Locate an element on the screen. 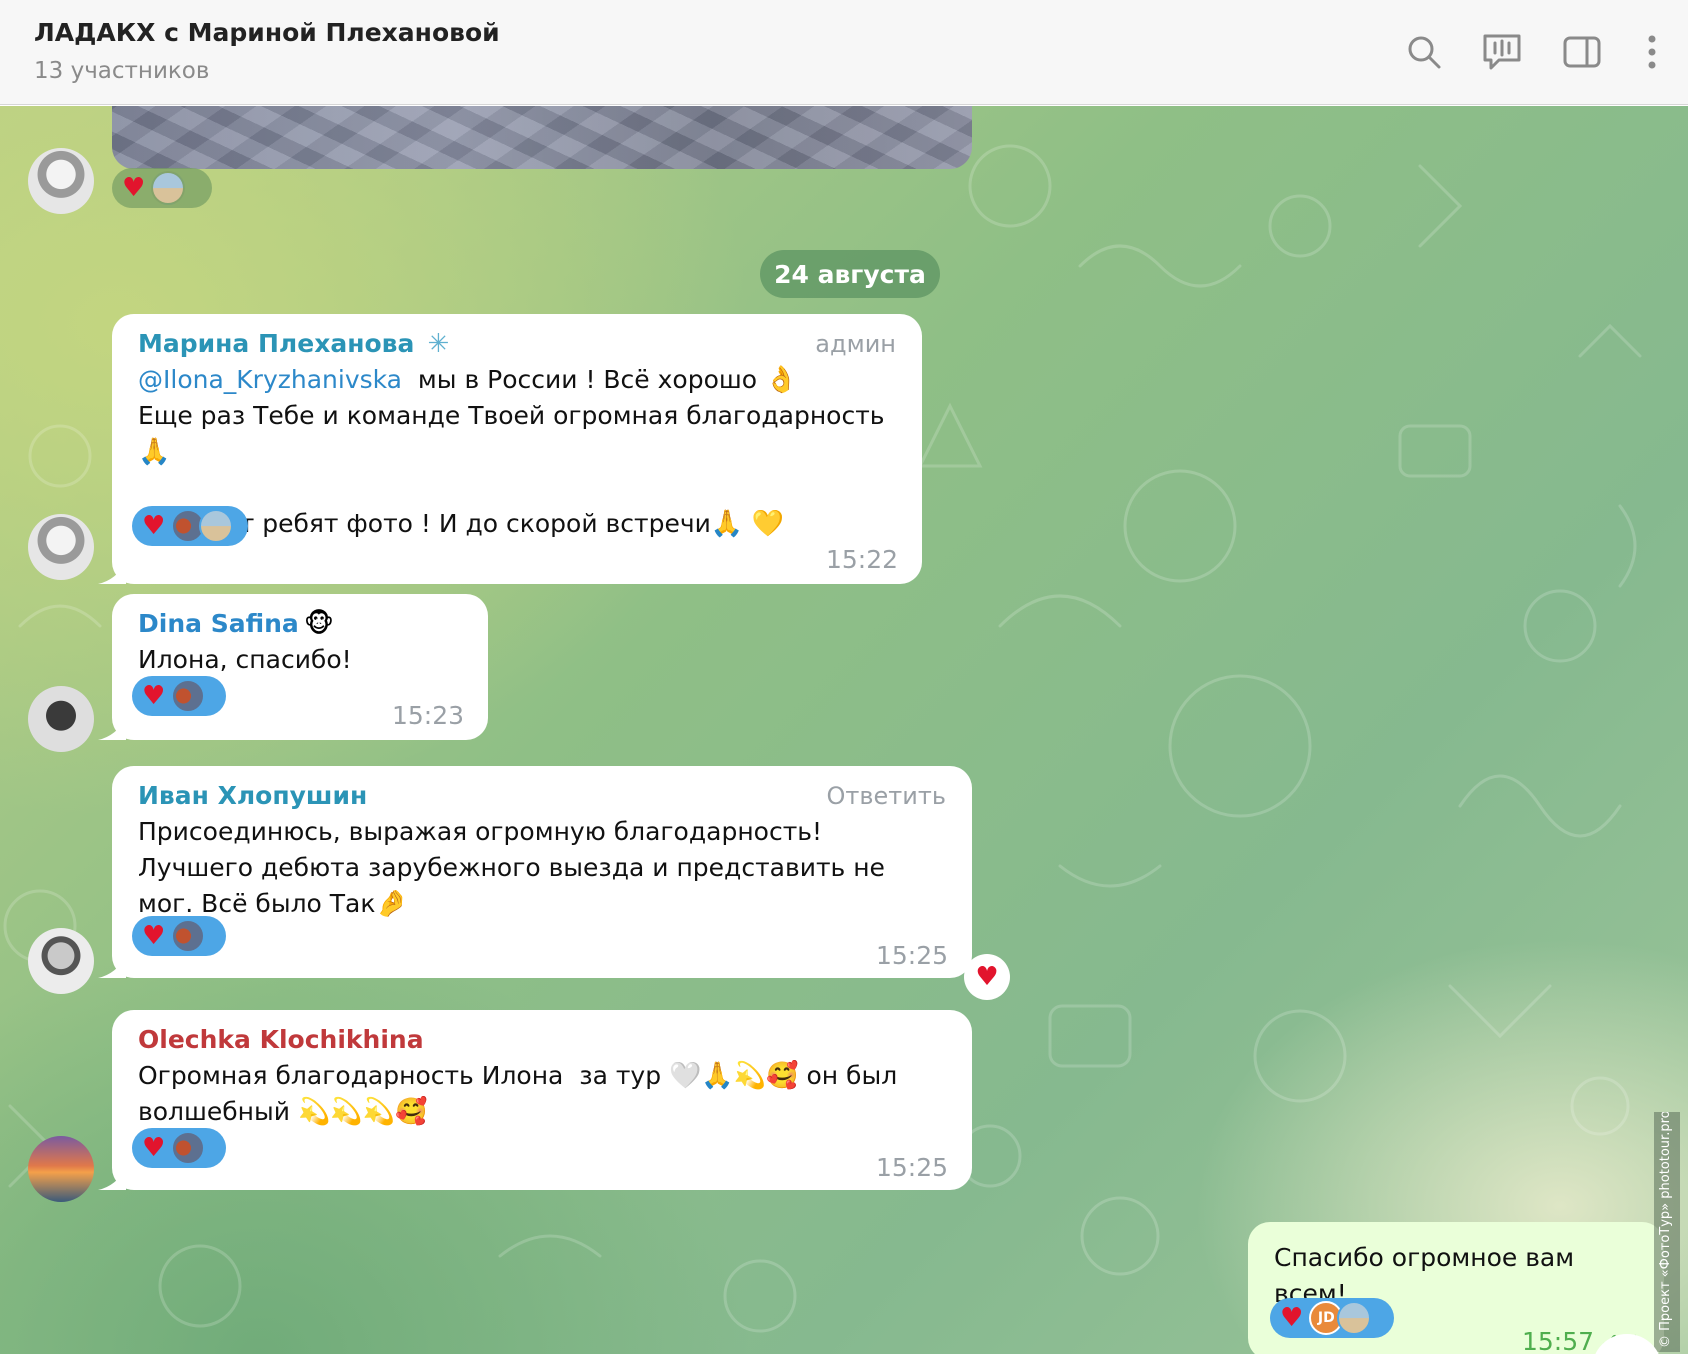 The image size is (1688, 1354). sender-name: Марина Плеханова is located at coordinates (276, 344).